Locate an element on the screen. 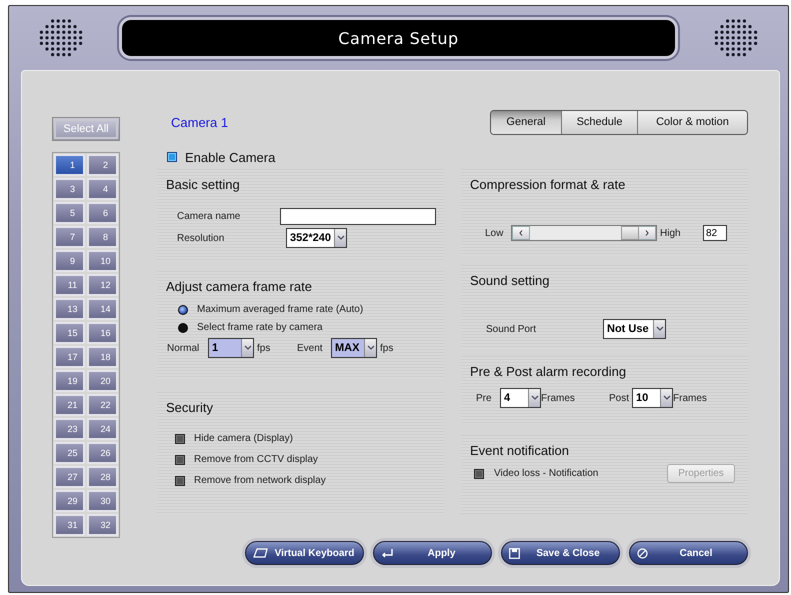 Image resolution: width=791 pixels, height=595 pixels. camera-button: 24 is located at coordinates (102, 429).